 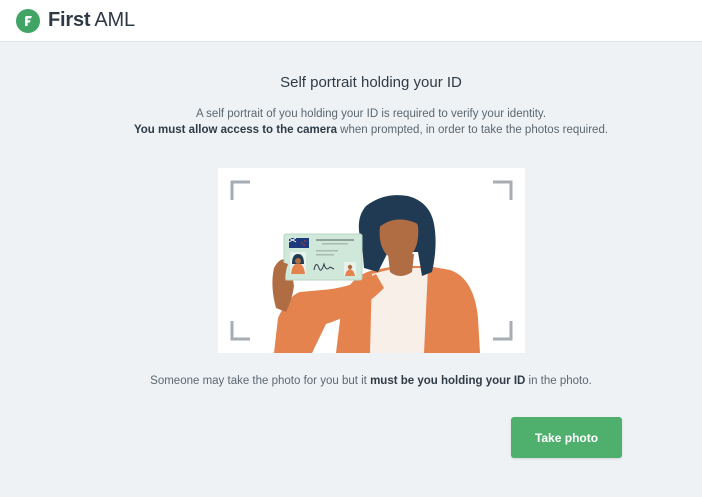 What do you see at coordinates (558, 381) in the screenshot?
I see `note-suffix: in the photo.` at bounding box center [558, 381].